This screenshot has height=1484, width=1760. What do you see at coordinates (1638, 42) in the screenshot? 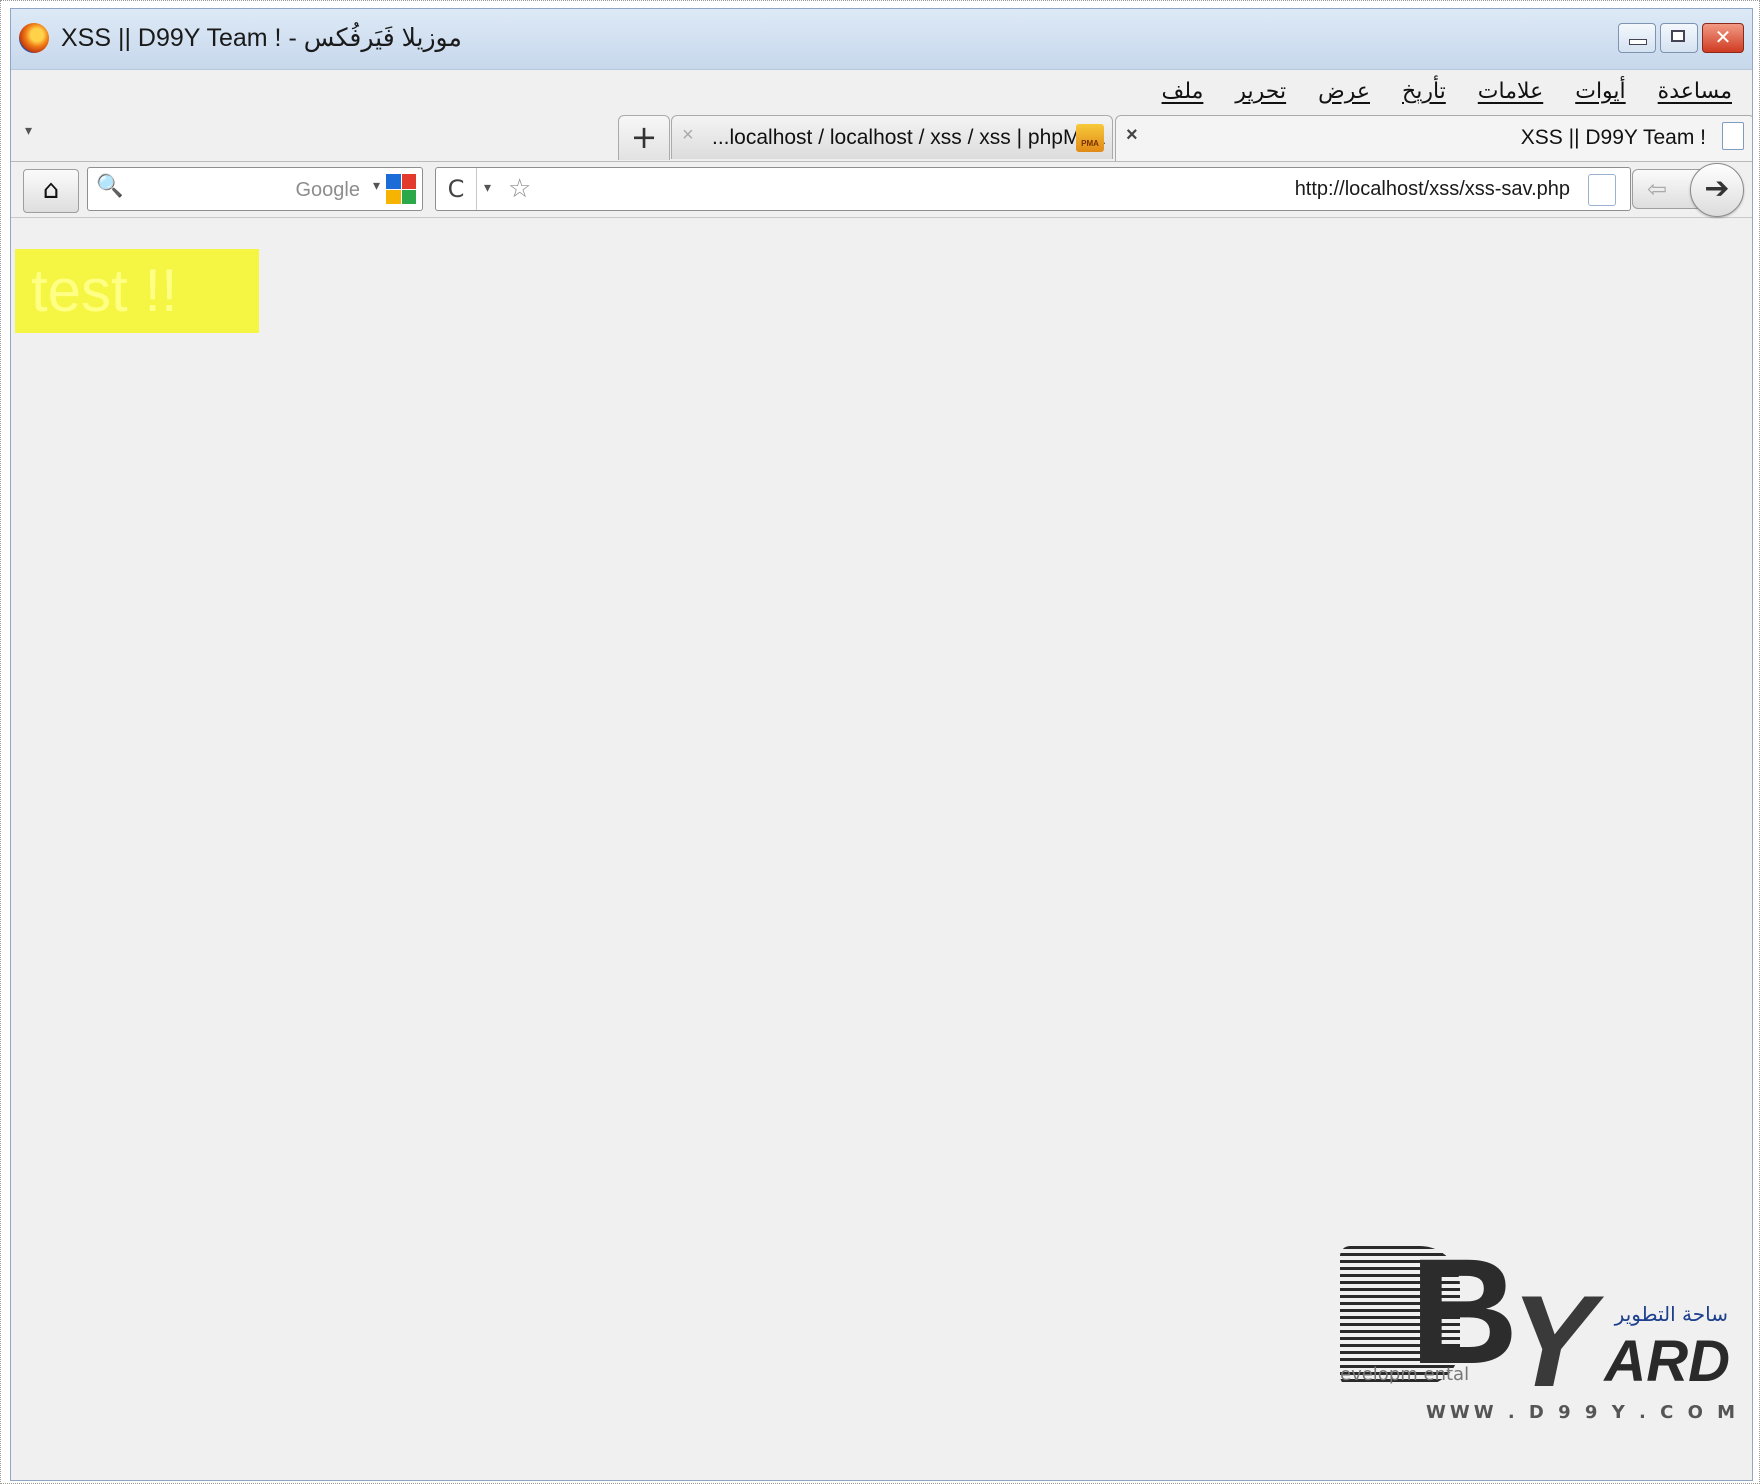
I see `minimize-icon` at bounding box center [1638, 42].